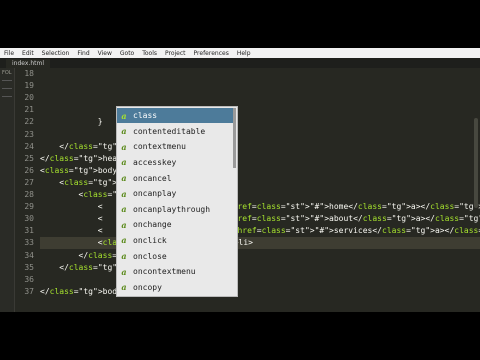 The height and width of the screenshot is (360, 480). What do you see at coordinates (175, 255) in the screenshot?
I see `autocomplete-item-onclose: a onclose` at bounding box center [175, 255].